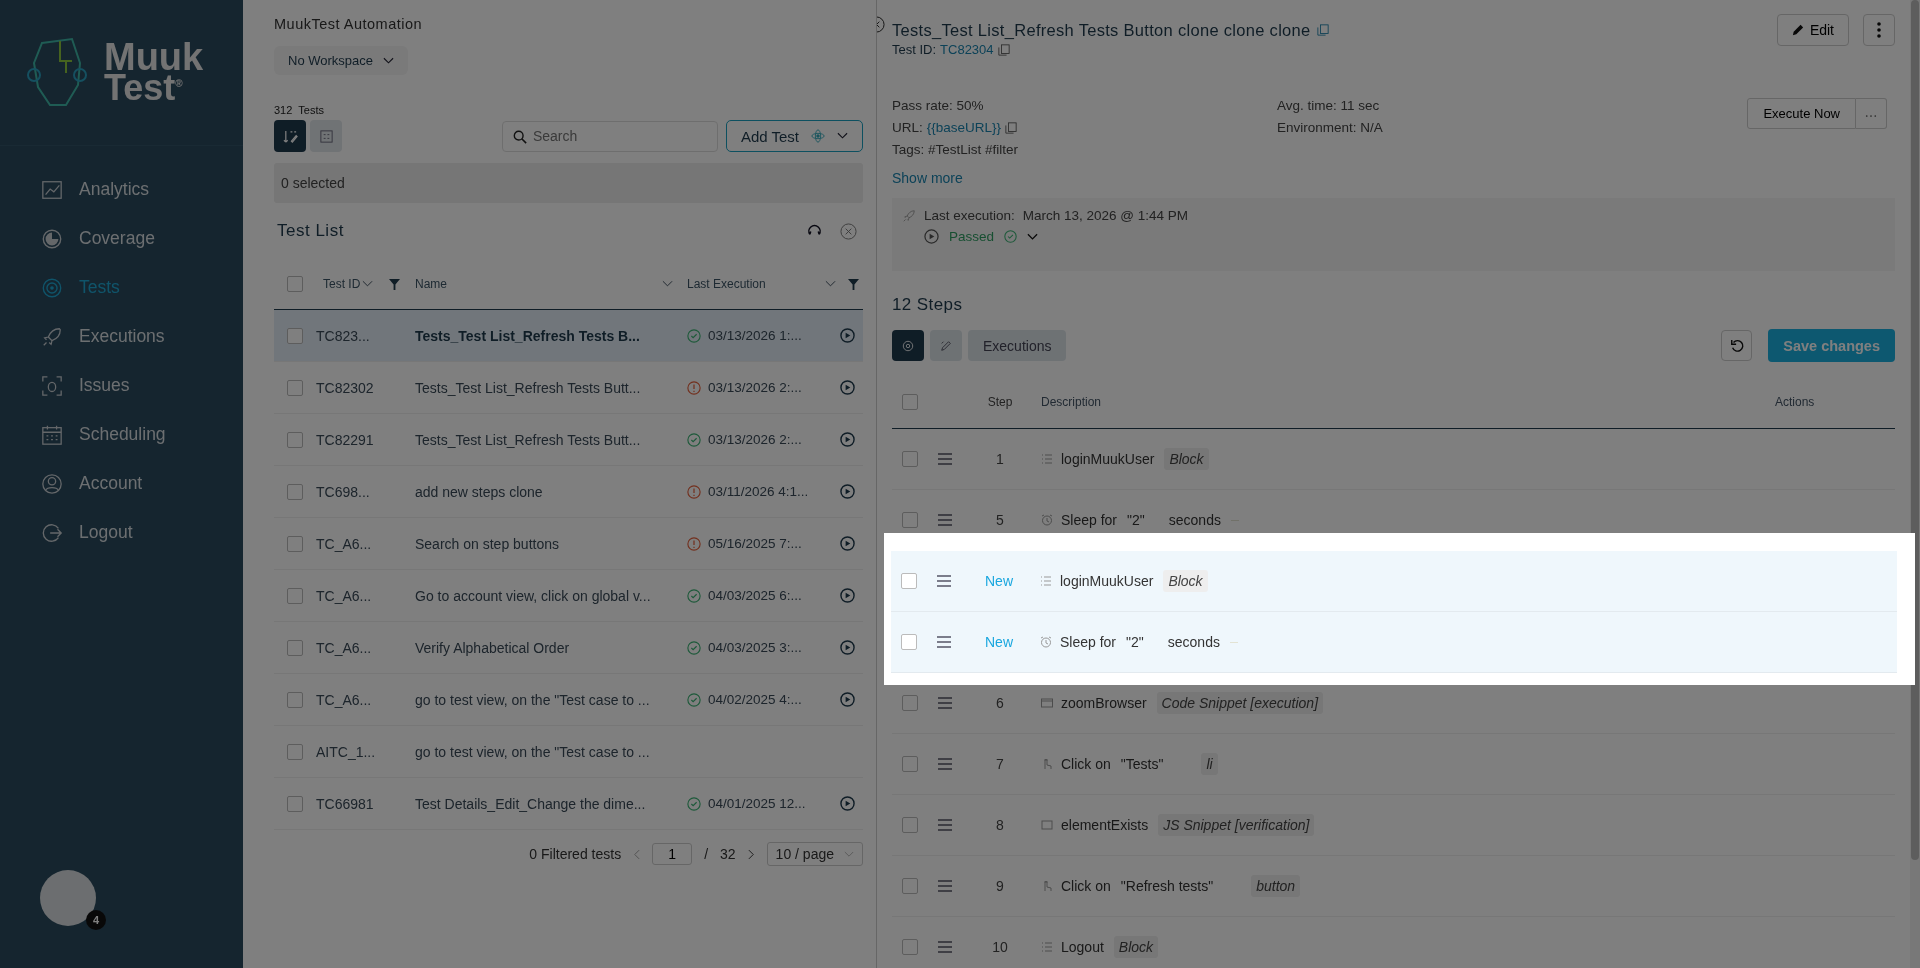 Image resolution: width=1920 pixels, height=968 pixels. I want to click on step-number: 6, so click(1000, 703).